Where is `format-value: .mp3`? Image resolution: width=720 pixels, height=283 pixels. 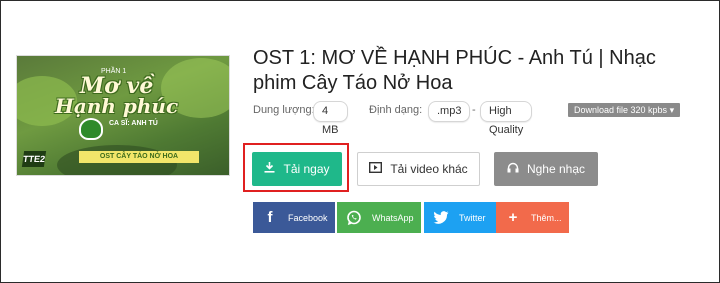
format-value: .mp3 is located at coordinates (449, 111).